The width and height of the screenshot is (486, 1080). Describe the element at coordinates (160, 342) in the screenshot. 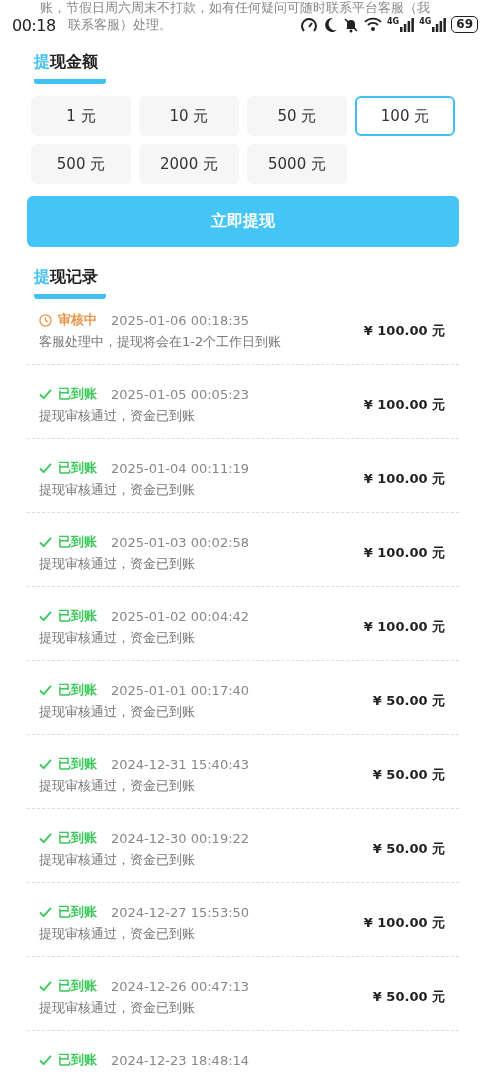

I see `record-note: 客服处理中，提现将会在1-2个工作日到账` at that location.